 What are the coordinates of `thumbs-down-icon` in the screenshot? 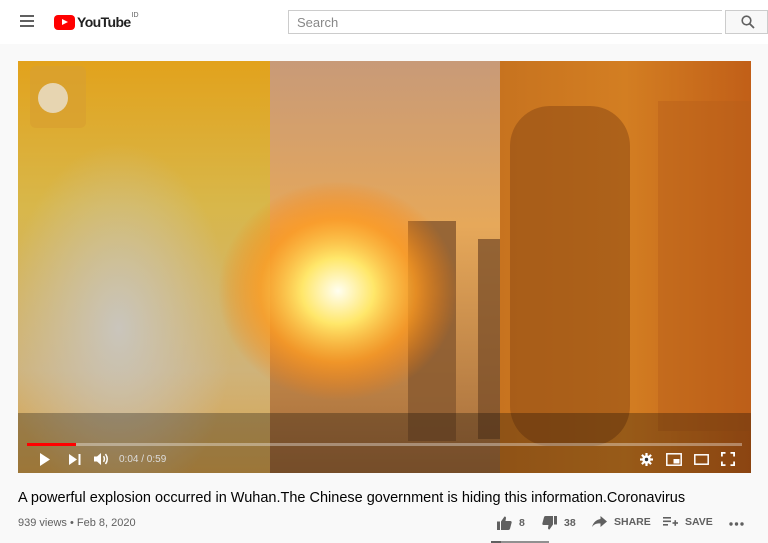 It's located at (549, 523).